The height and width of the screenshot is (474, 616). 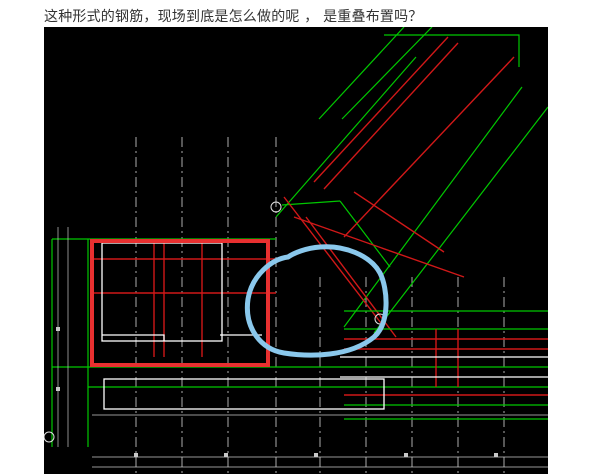 What do you see at coordinates (233, 17) in the screenshot?
I see `post-question-text: 这种形式的钢筋，现场到底是怎么做的呢 ， 是重叠布置吗？` at bounding box center [233, 17].